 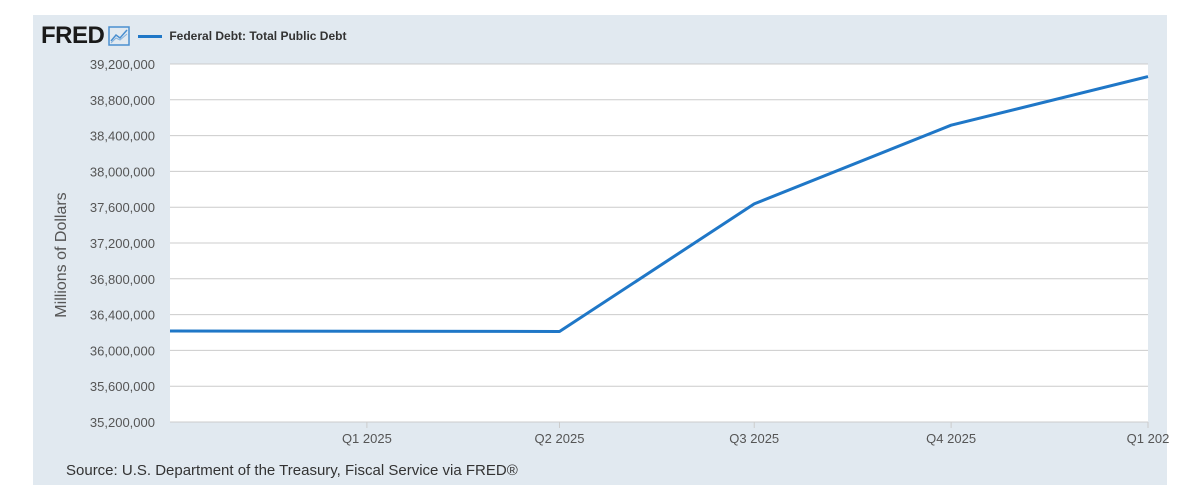 What do you see at coordinates (122, 422) in the screenshot?
I see `y-tick-label: 35,200,000` at bounding box center [122, 422].